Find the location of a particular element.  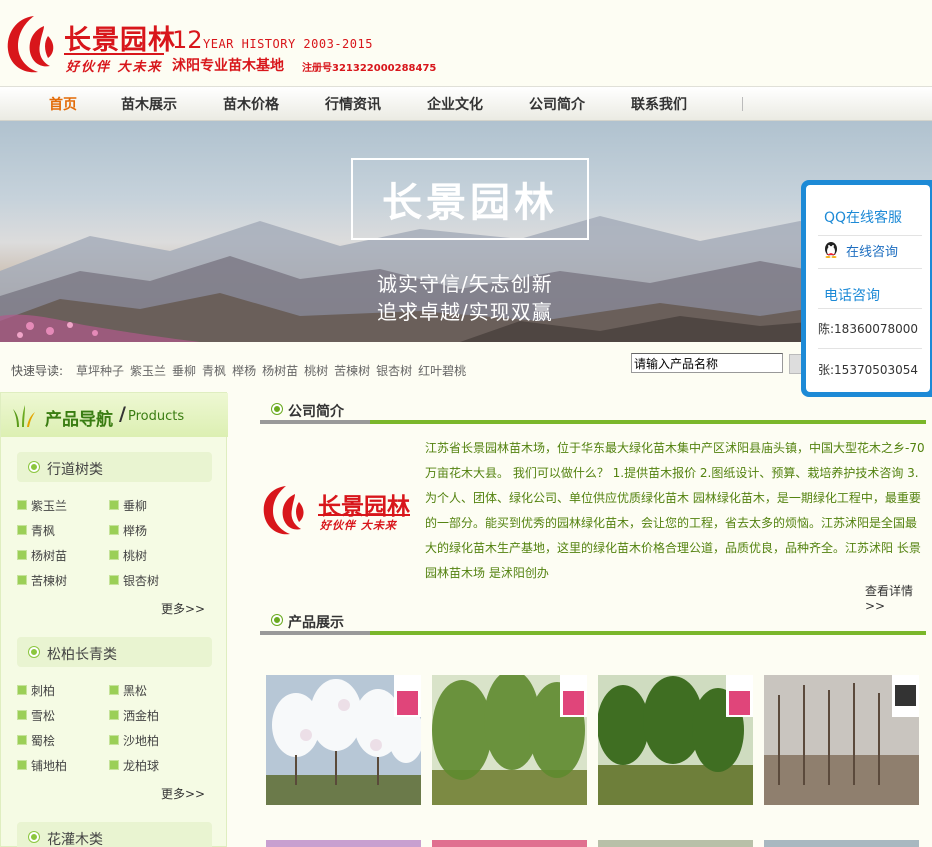

category-item: 洒金柏 is located at coordinates (134, 715).